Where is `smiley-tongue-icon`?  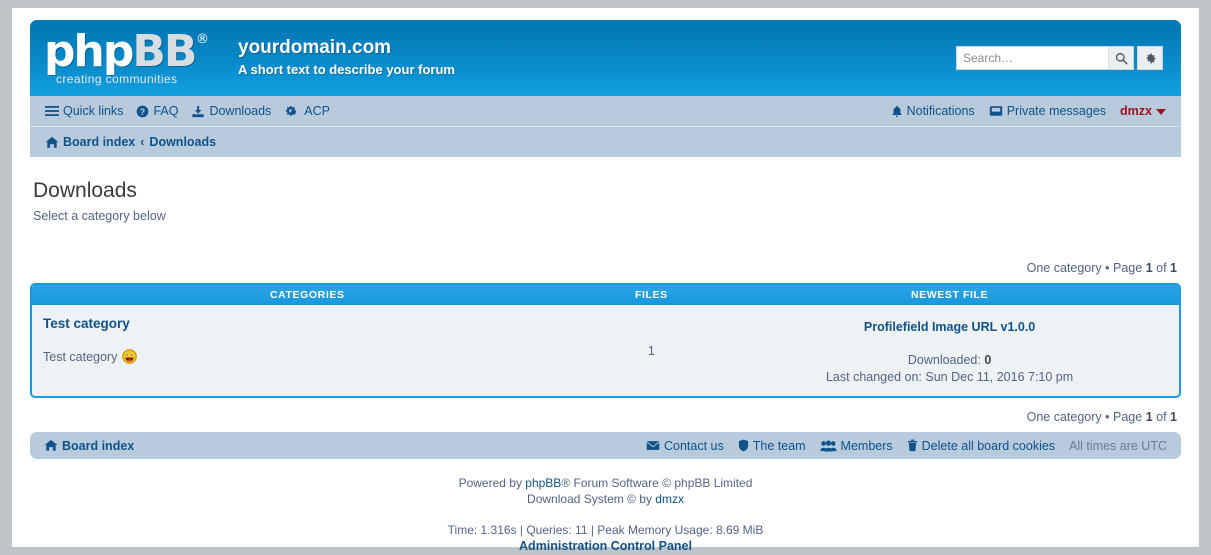 smiley-tongue-icon is located at coordinates (130, 356).